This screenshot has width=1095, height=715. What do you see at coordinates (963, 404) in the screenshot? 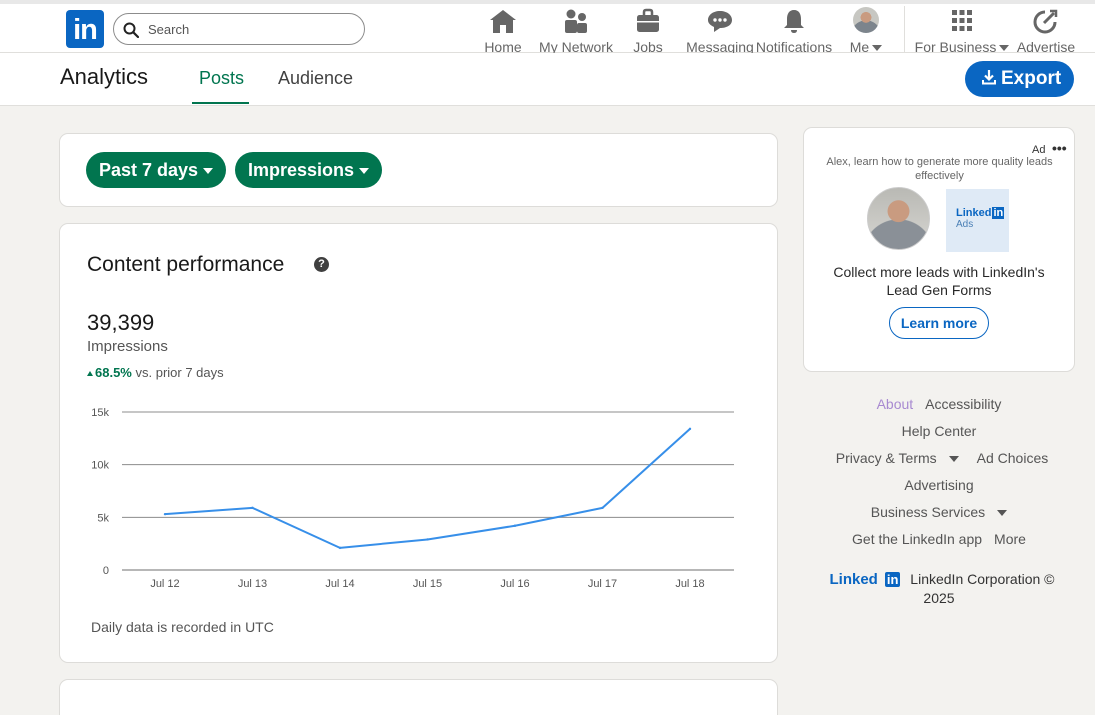
I see `footer-accessibility-link: Accessibility` at bounding box center [963, 404].